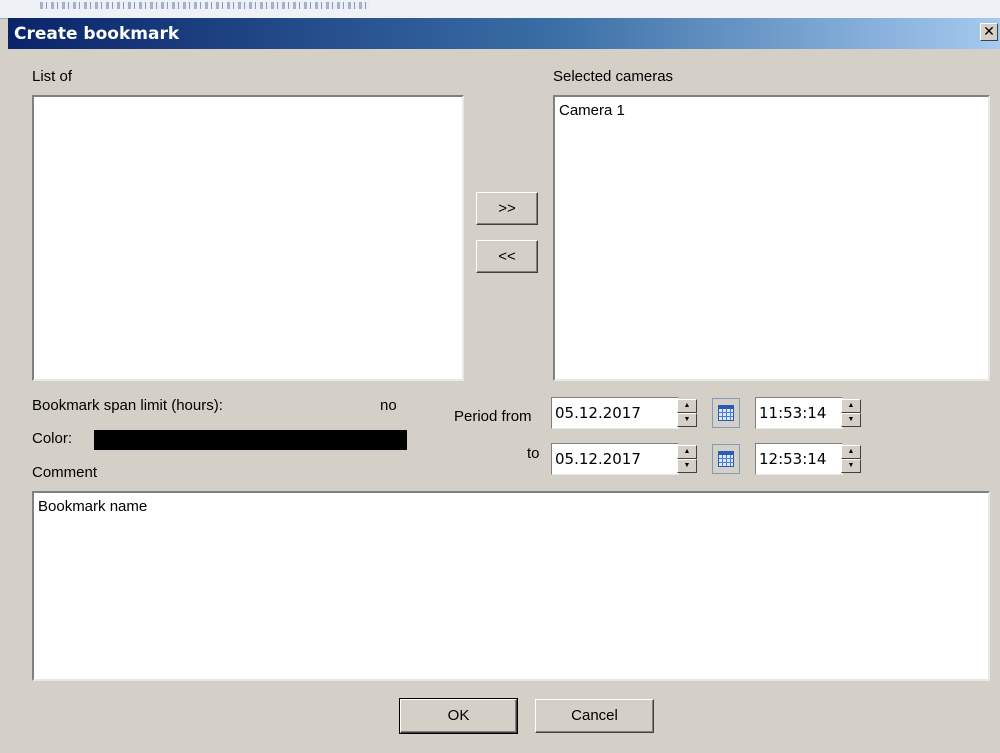 The width and height of the screenshot is (1000, 753). Describe the element at coordinates (93, 506) in the screenshot. I see `comment-text: Bookmark name` at that location.